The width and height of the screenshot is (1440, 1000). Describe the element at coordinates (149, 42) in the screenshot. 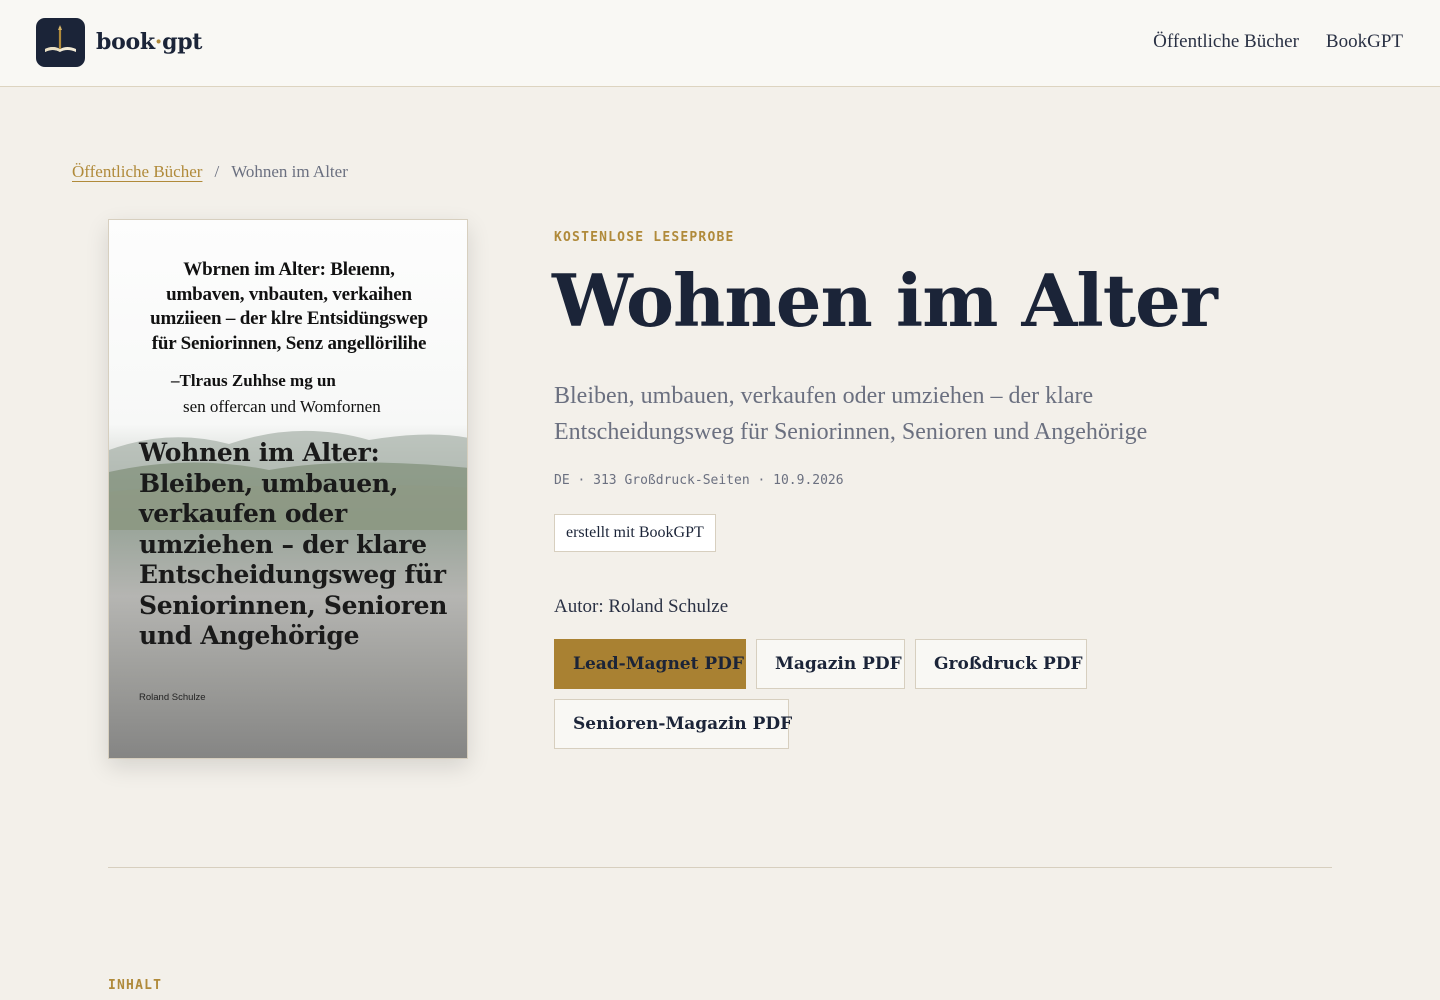

I see `brand-name: book·gpt` at that location.